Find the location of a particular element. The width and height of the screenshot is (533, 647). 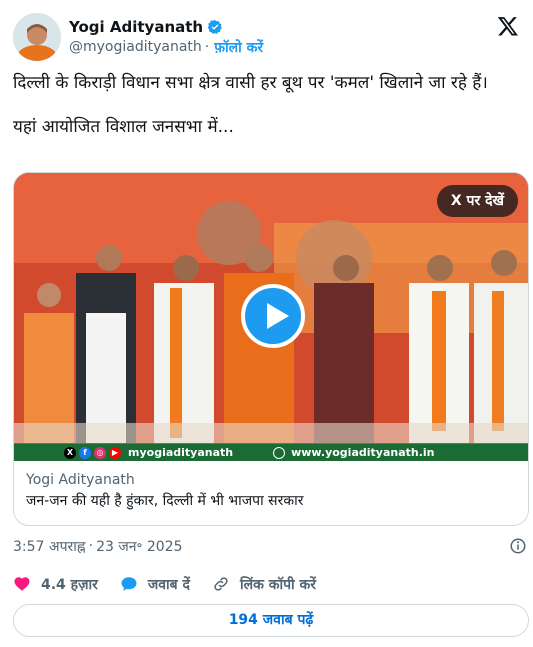

copy-link-label: लिंक कॉपी करें is located at coordinates (278, 584).